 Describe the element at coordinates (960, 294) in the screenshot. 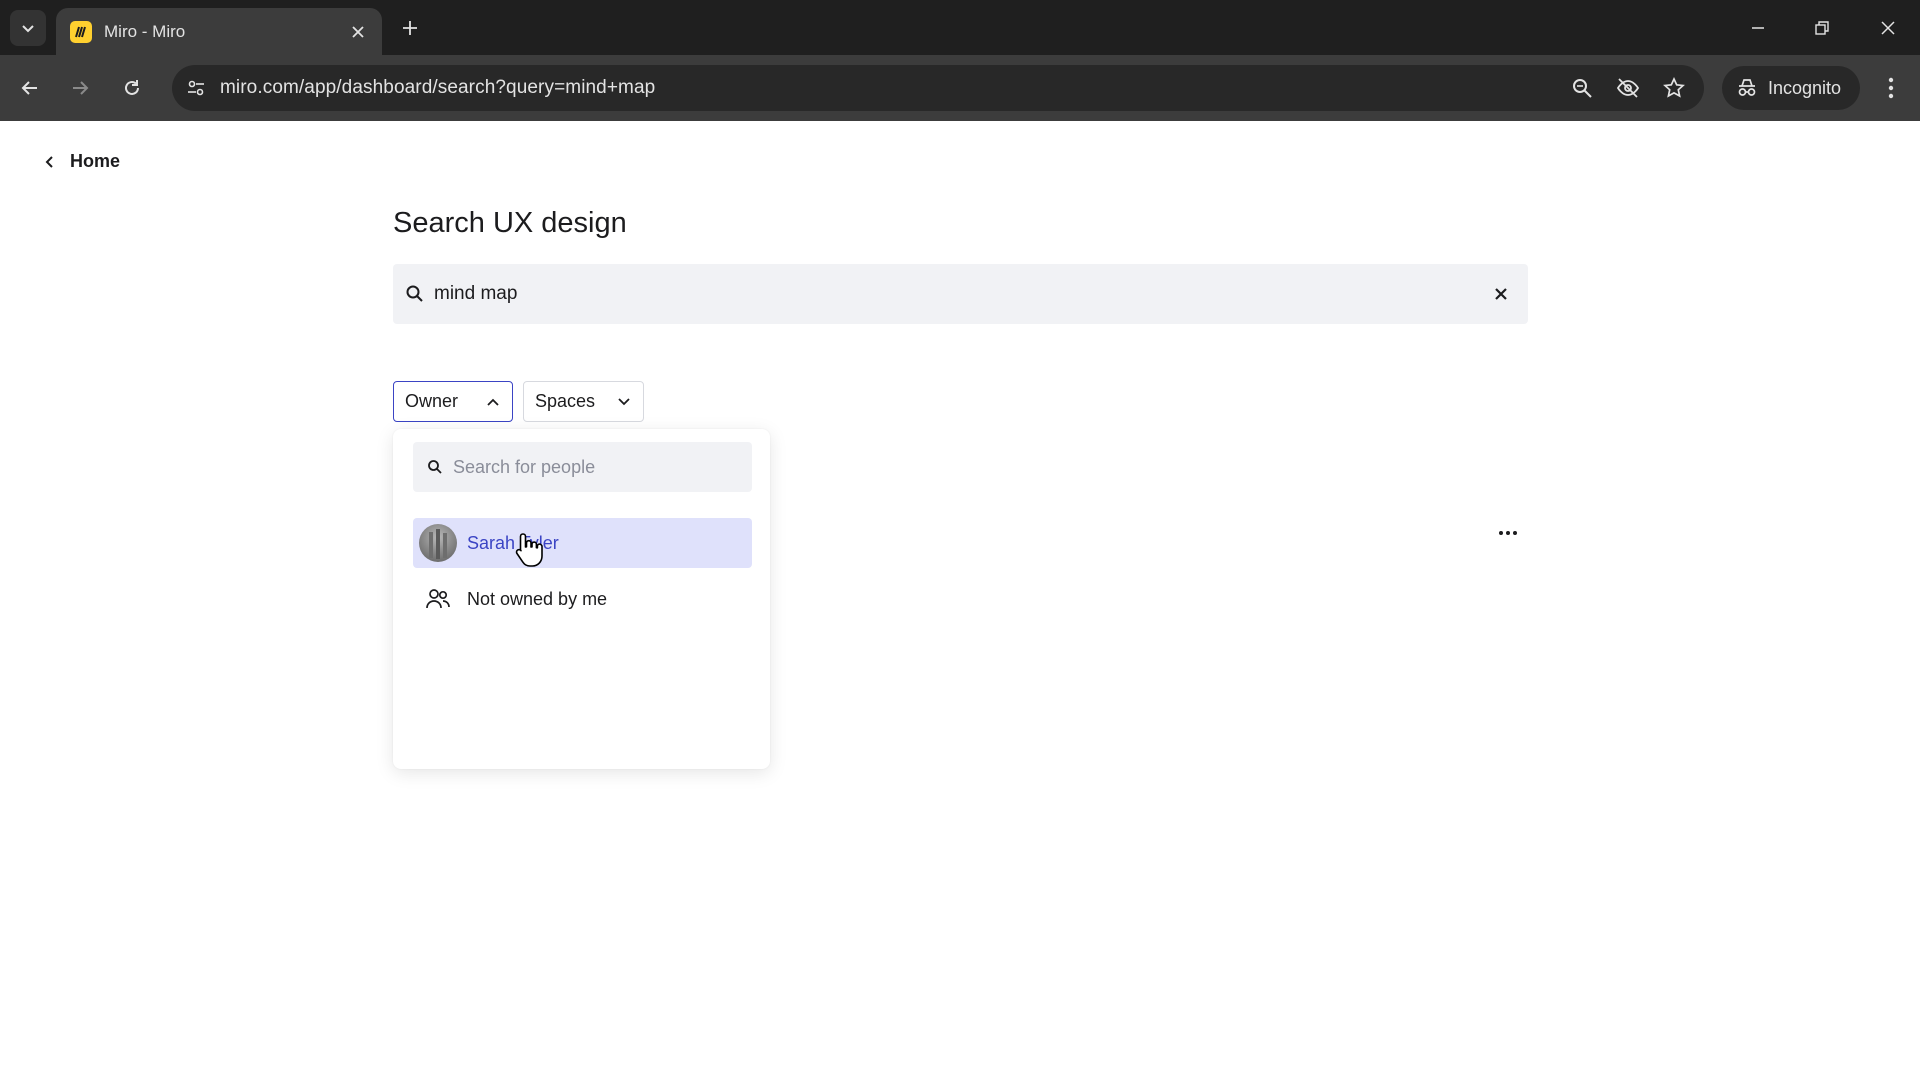

I see `search-input: mind map` at that location.